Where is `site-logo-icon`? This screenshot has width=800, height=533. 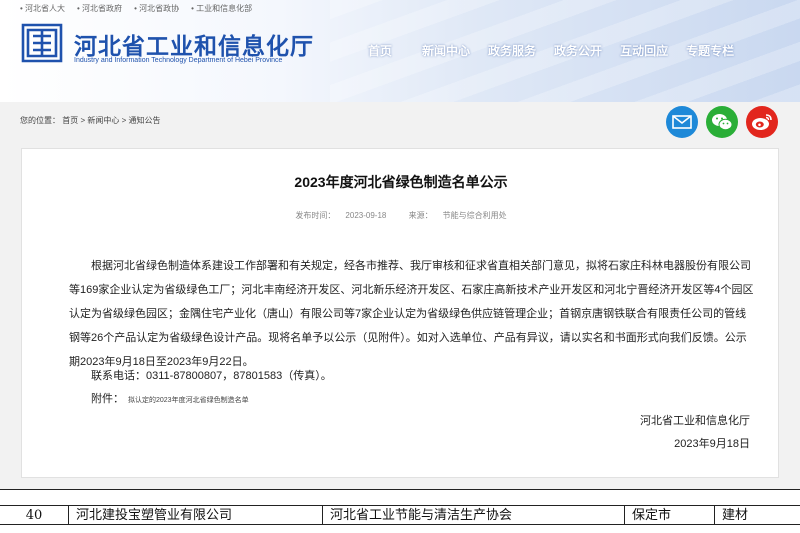
site-logo-icon is located at coordinates (42, 43).